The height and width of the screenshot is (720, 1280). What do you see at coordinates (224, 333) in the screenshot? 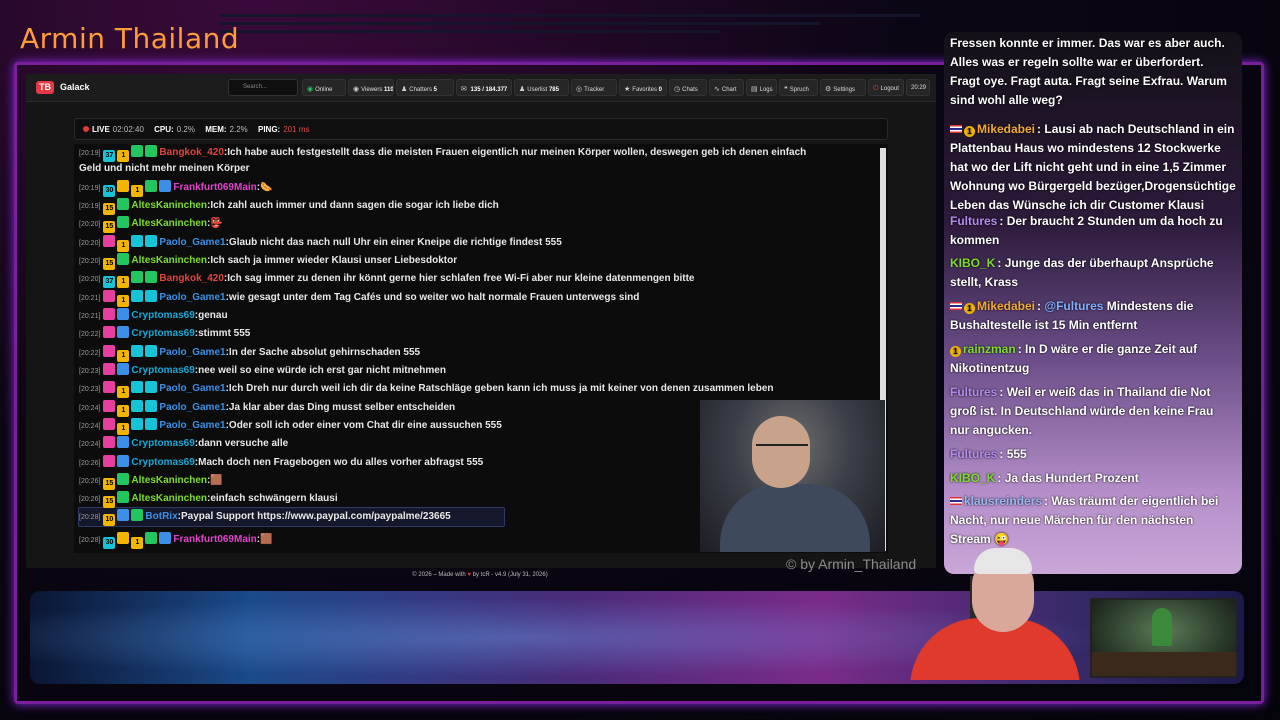
I see `chat-text: stimmt 555` at bounding box center [224, 333].